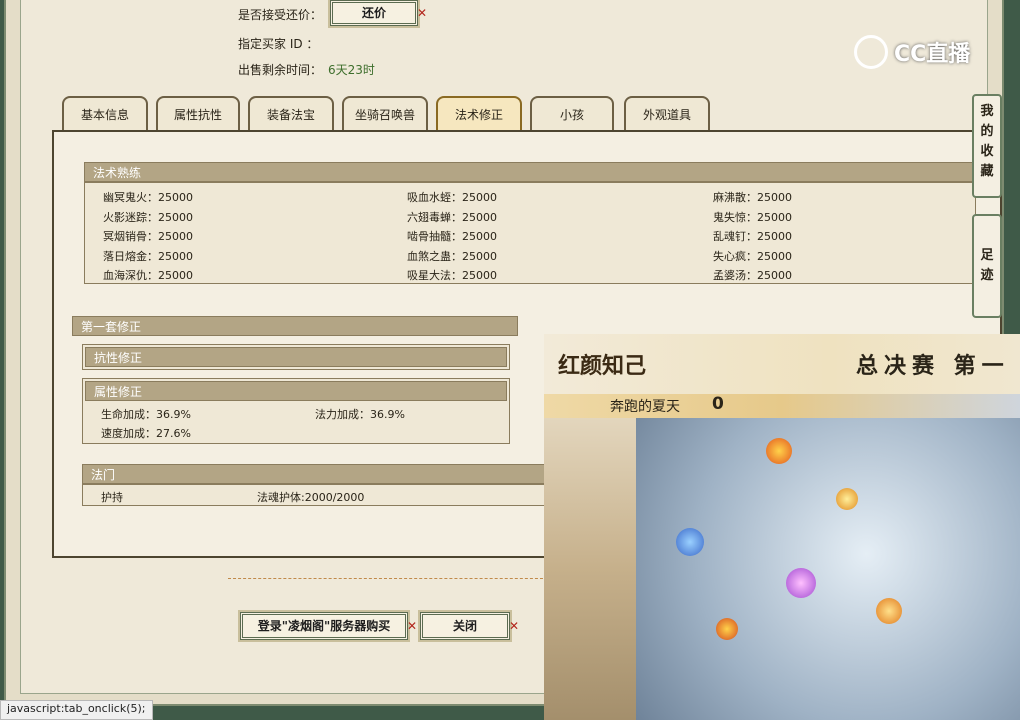  What do you see at coordinates (360, 414) in the screenshot?
I see `attr-mp-bonus: 法力加成：36.9%` at bounding box center [360, 414].